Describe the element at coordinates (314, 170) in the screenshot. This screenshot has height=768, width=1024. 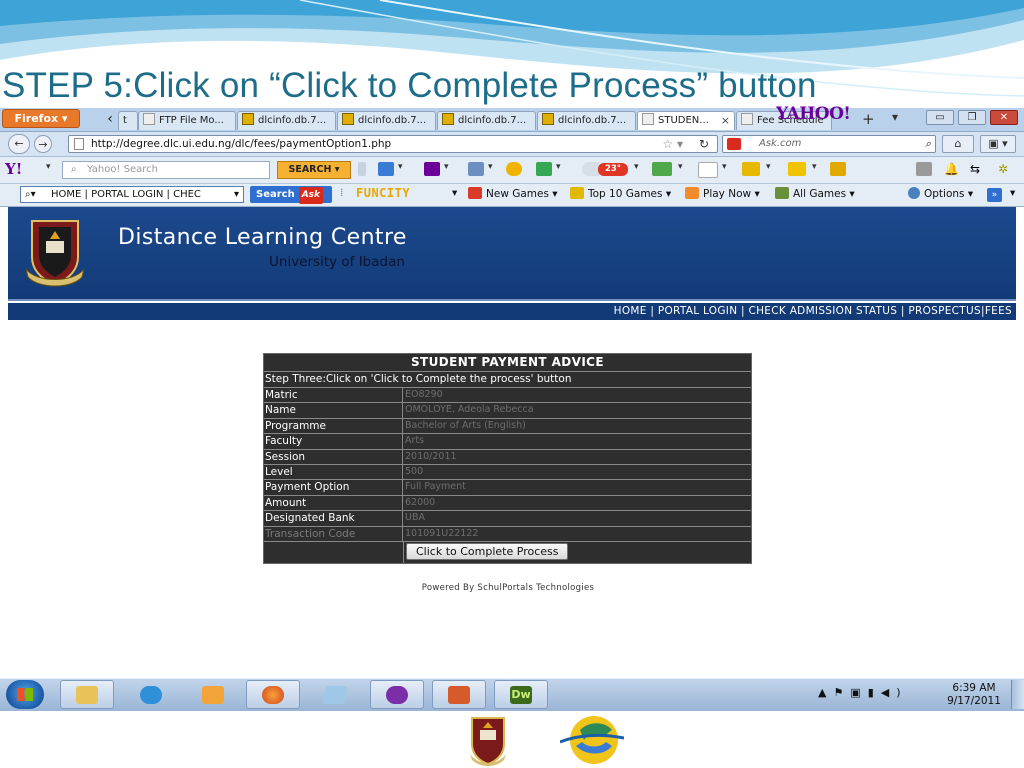
I see `yahoo-search-button: SEARCH ▾` at that location.